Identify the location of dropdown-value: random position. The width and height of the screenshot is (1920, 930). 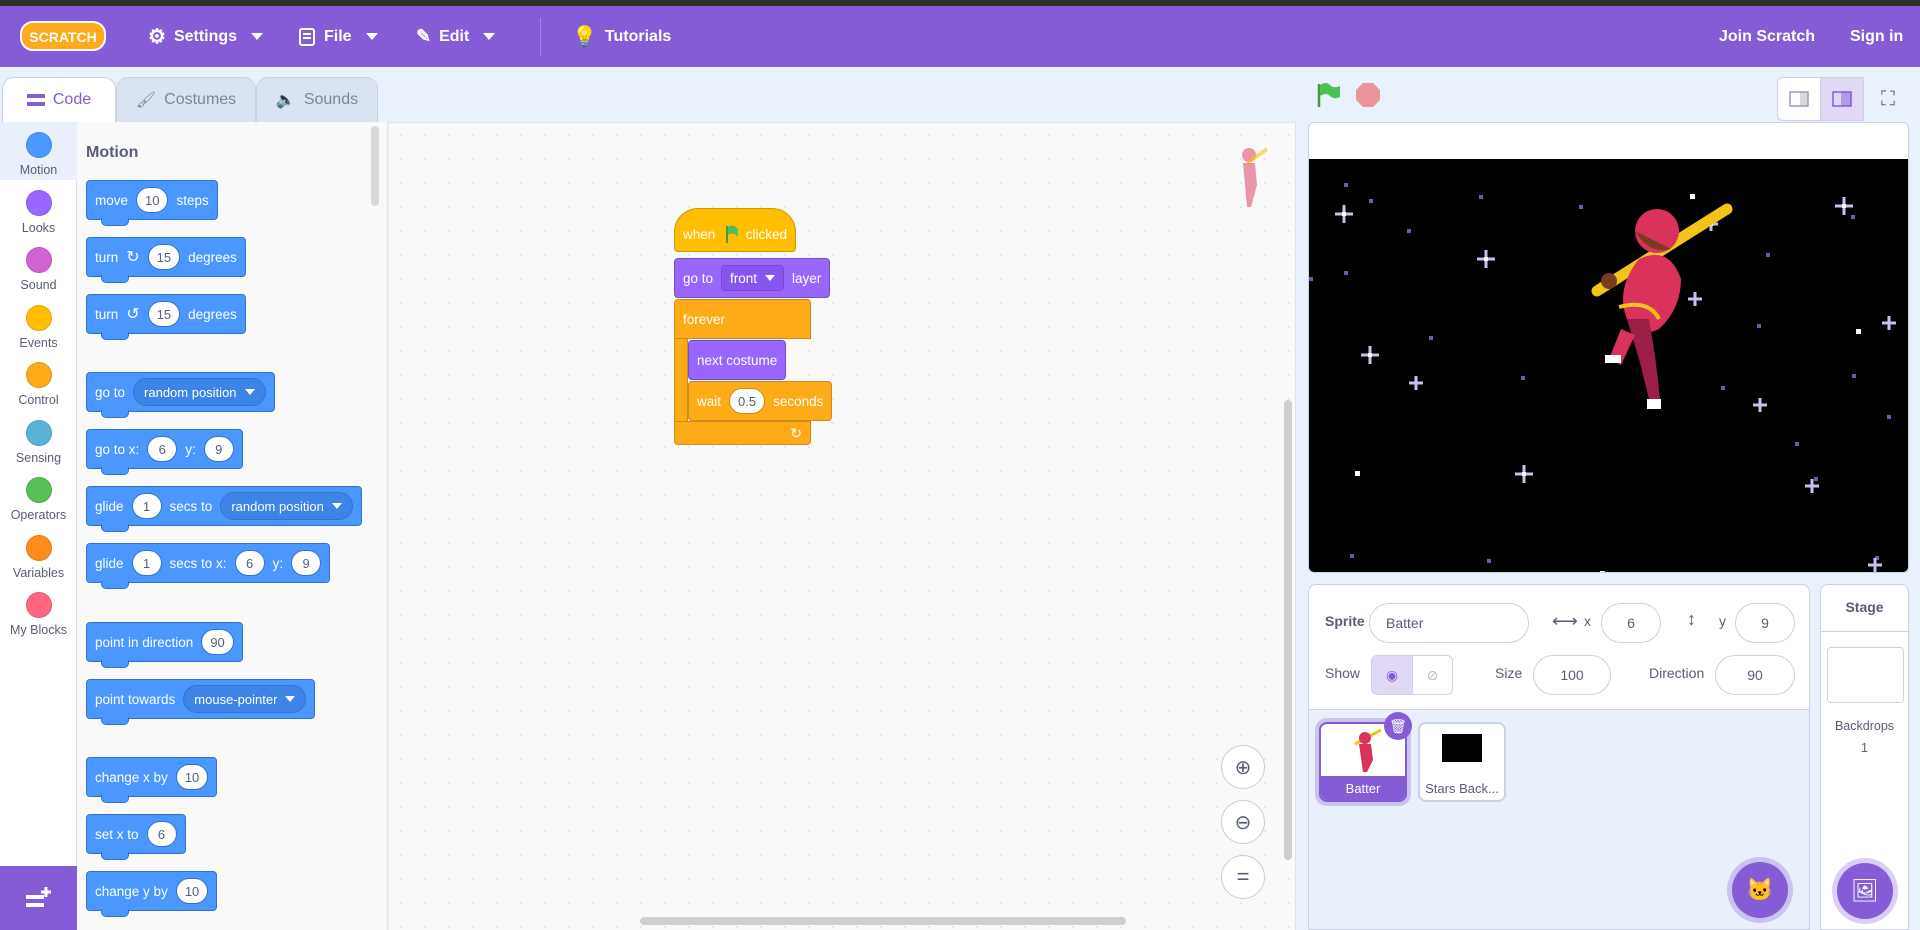
(277, 506).